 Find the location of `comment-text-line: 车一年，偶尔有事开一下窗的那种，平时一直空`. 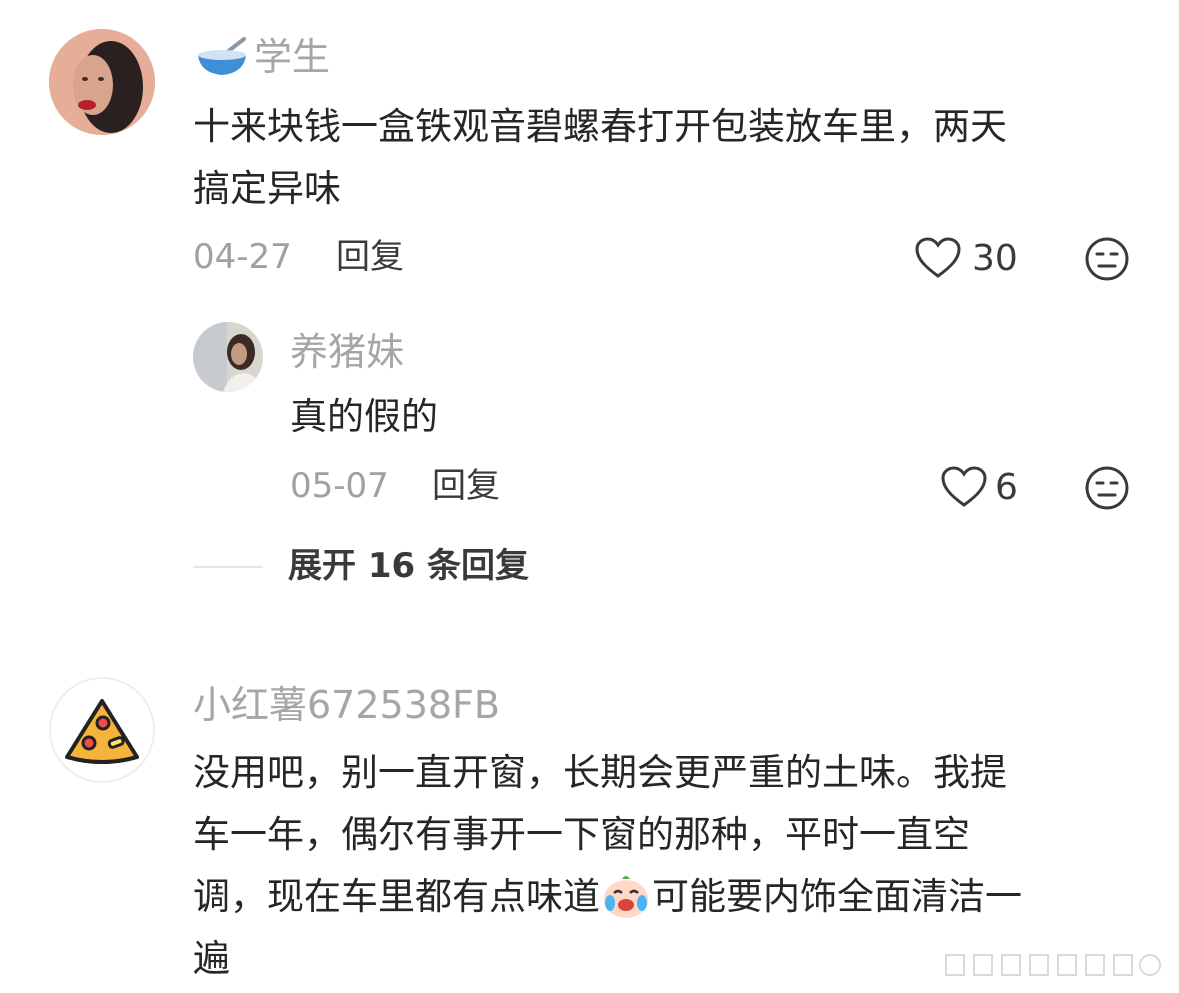

comment-text-line: 车一年，偶尔有事开一下窗的那种，平时一直空 is located at coordinates (581, 834).